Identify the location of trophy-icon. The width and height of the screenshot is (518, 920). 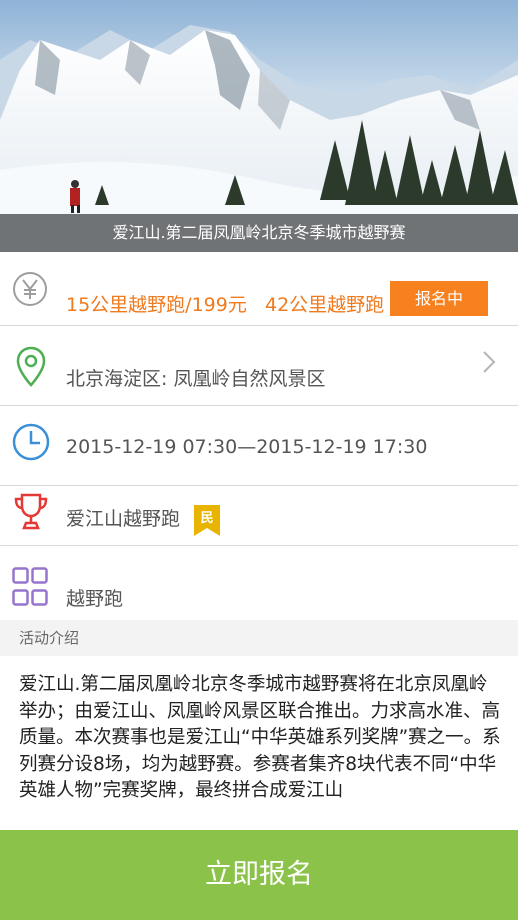
(31, 514).